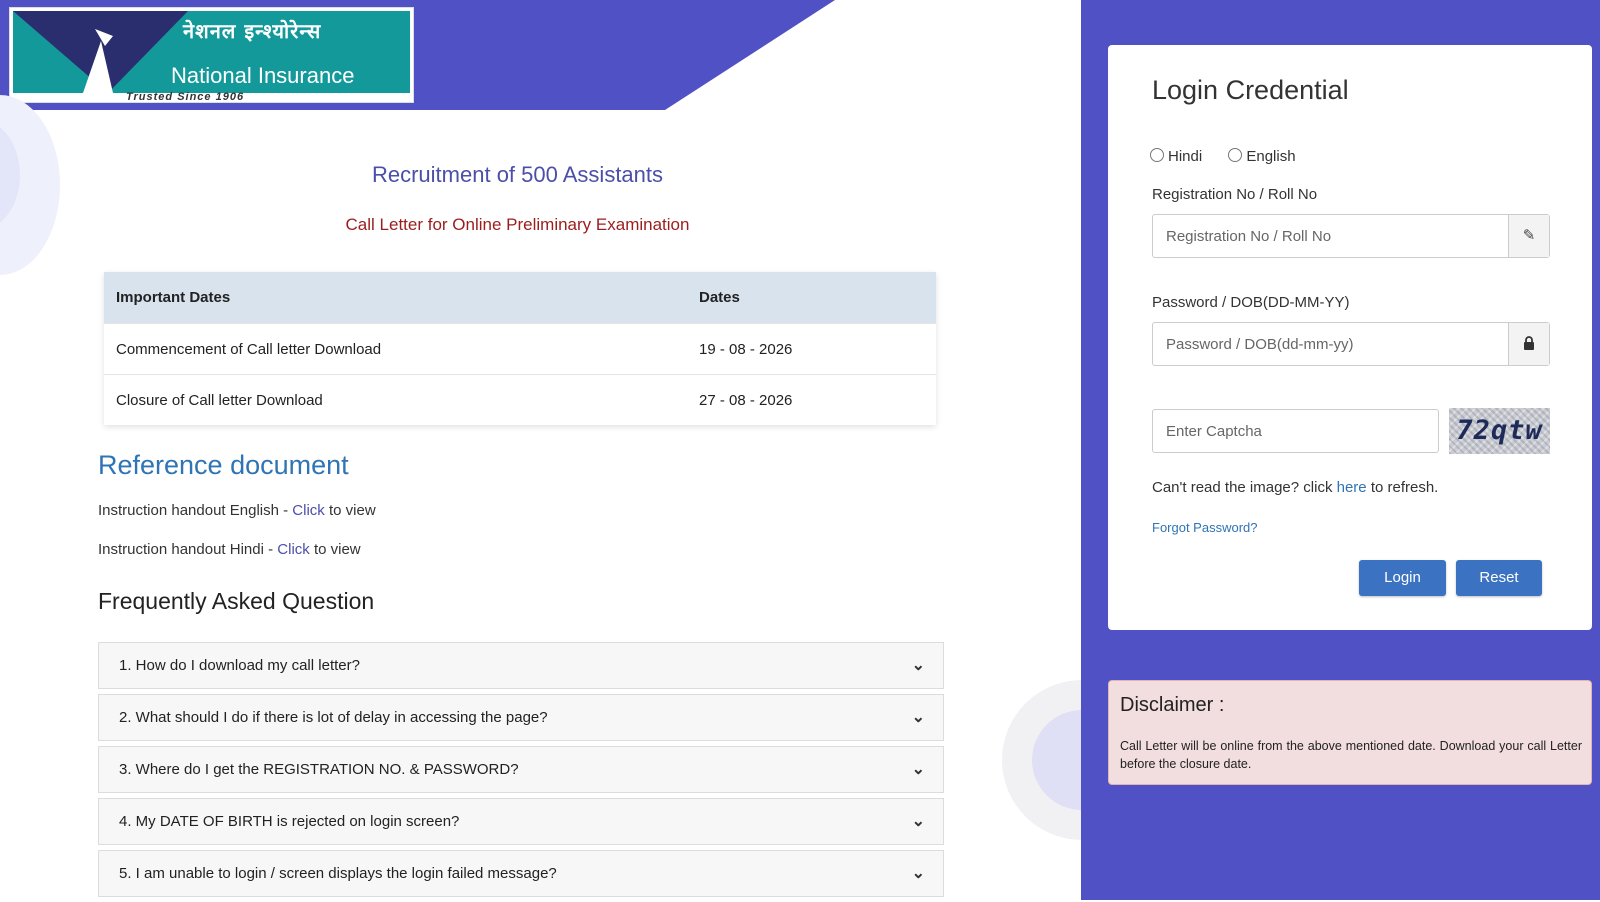  I want to click on password-label: Password / DOB(DD-MM-YY), so click(1251, 302).